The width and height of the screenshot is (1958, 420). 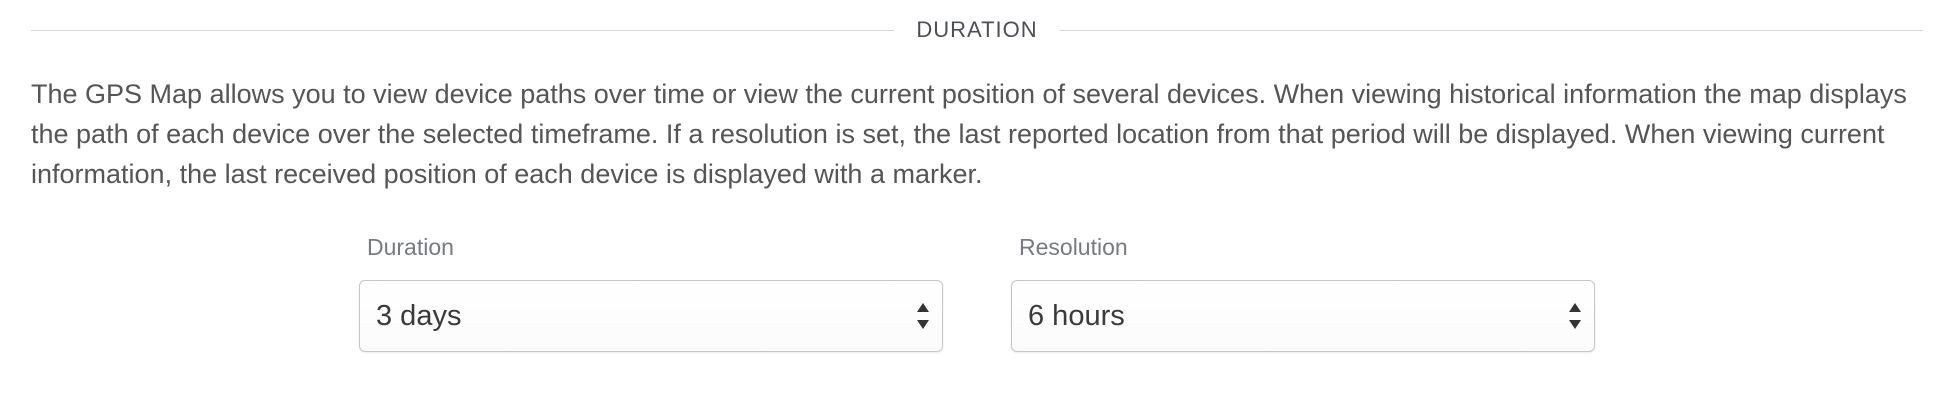 I want to click on section-header: DURATION, so click(x=977, y=30).